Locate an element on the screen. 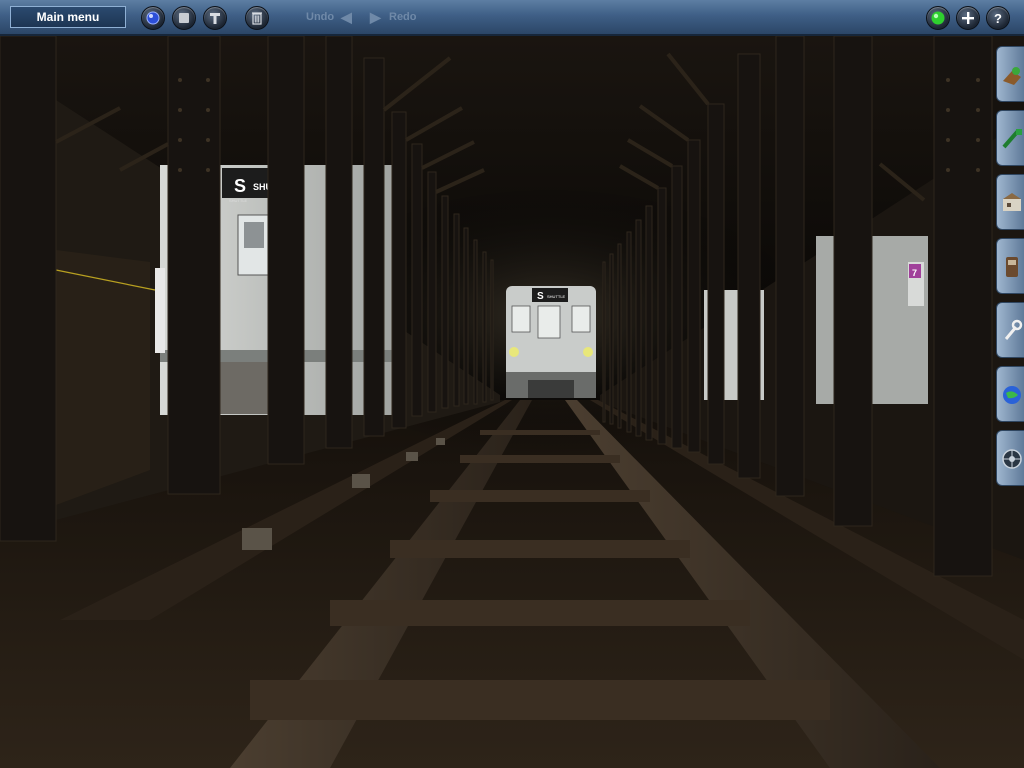 The image size is (1024, 768). top-toolbar: Main menu Undo ◀ ▶ Redo ? is located at coordinates (512, 18).